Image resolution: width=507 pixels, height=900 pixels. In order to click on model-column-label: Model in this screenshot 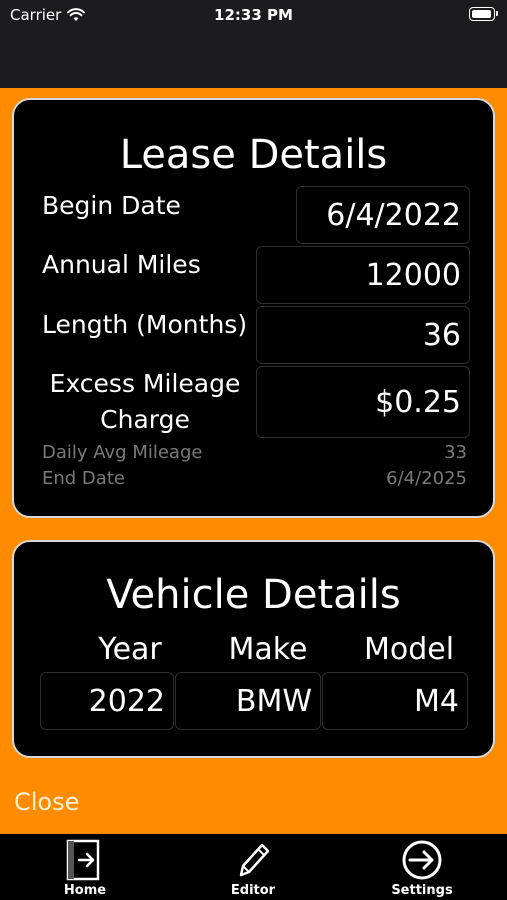, I will do `click(409, 649)`.